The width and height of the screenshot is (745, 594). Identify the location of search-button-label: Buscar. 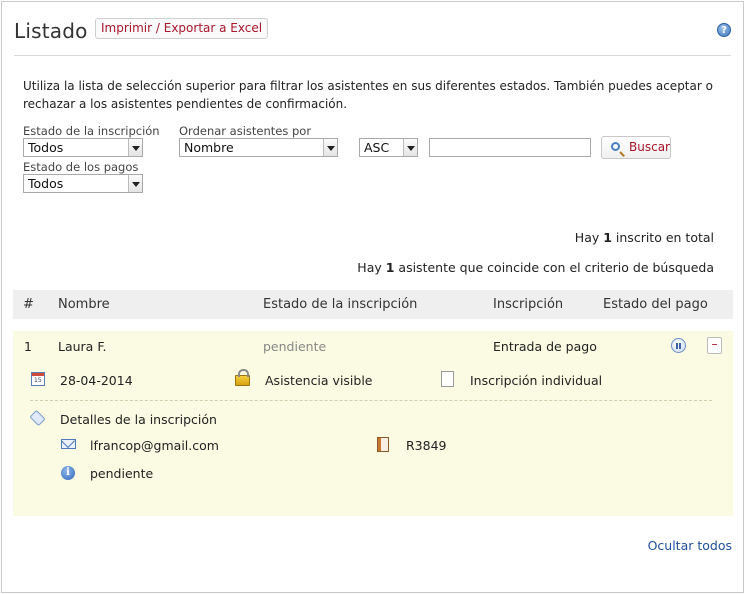
(649, 147).